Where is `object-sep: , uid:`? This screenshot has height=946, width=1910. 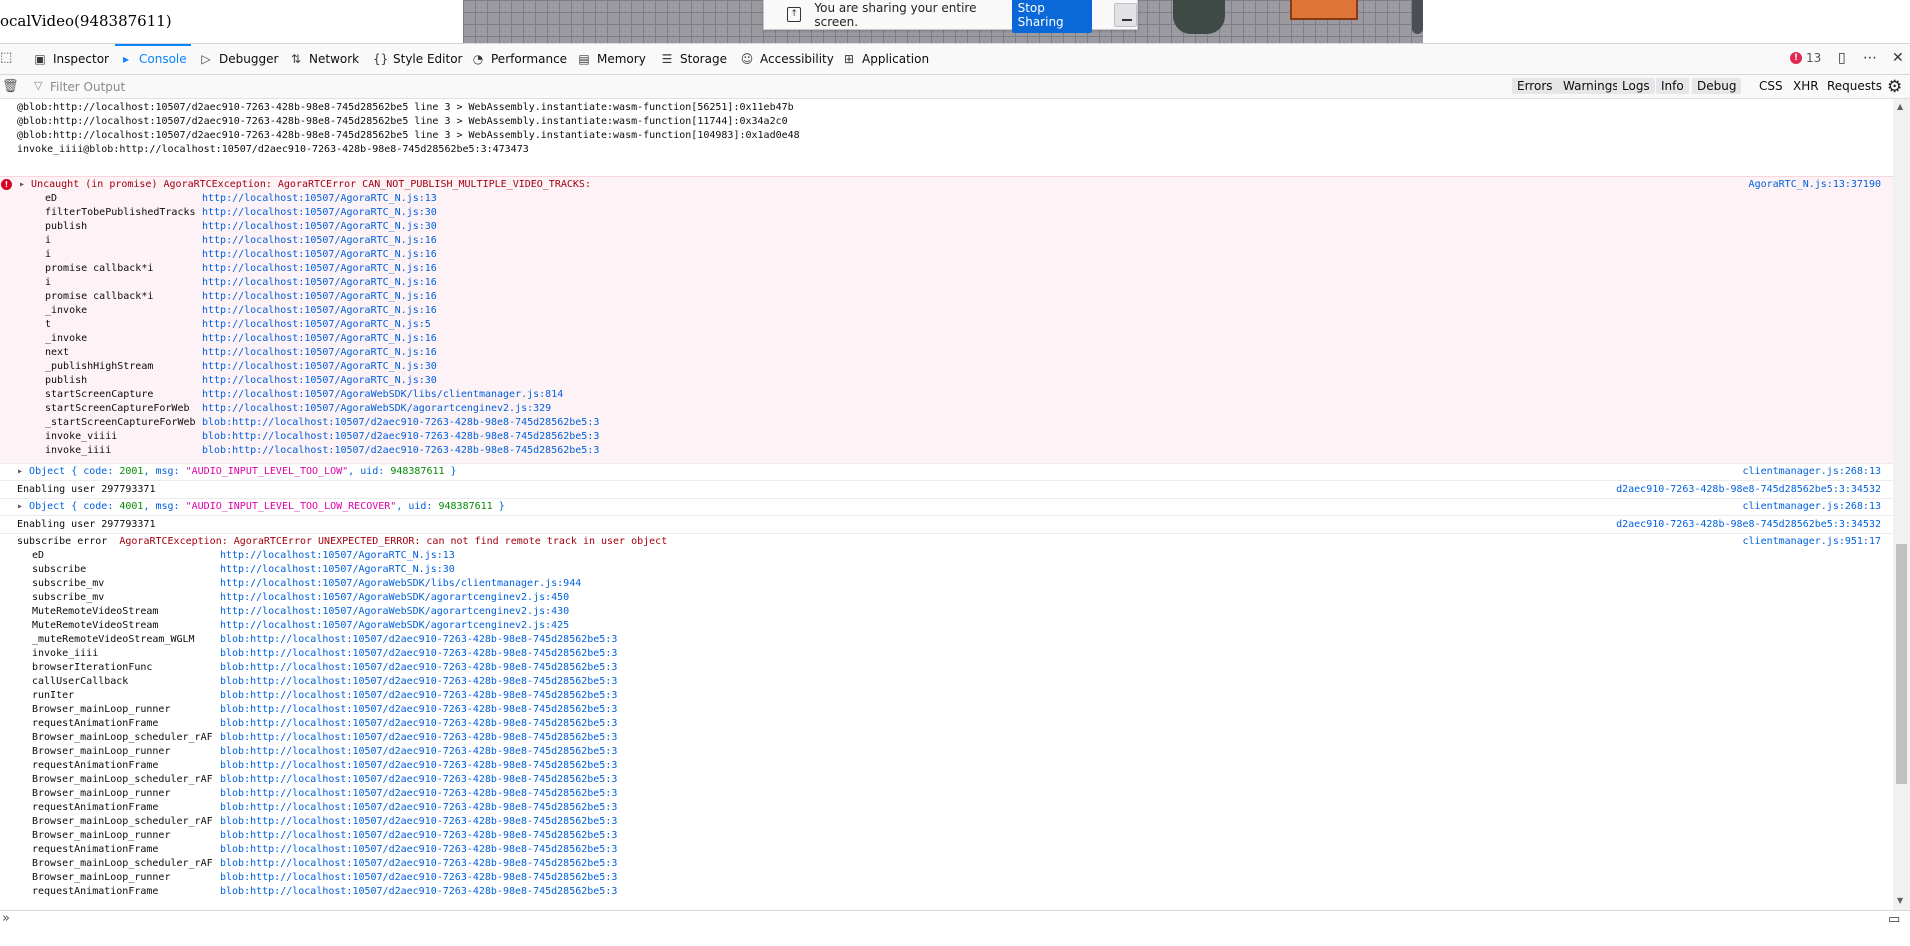
object-sep: , uid: is located at coordinates (417, 506).